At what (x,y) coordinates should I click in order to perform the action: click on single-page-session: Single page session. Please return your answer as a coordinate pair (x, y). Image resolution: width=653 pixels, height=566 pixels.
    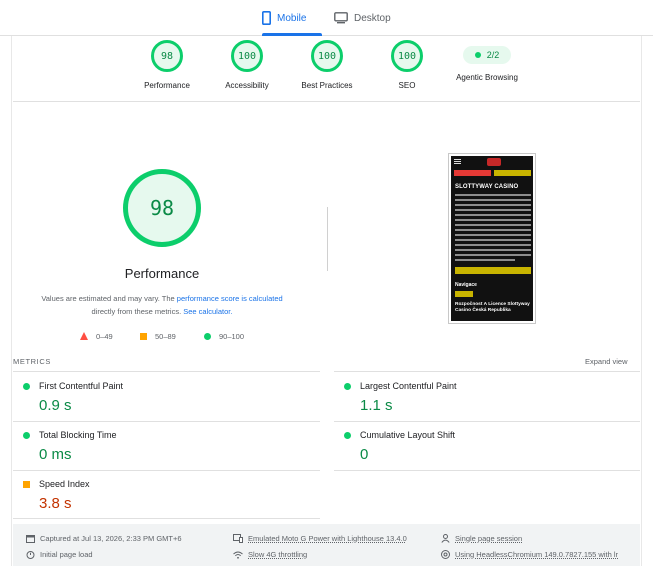
    Looking at the image, I should click on (481, 538).